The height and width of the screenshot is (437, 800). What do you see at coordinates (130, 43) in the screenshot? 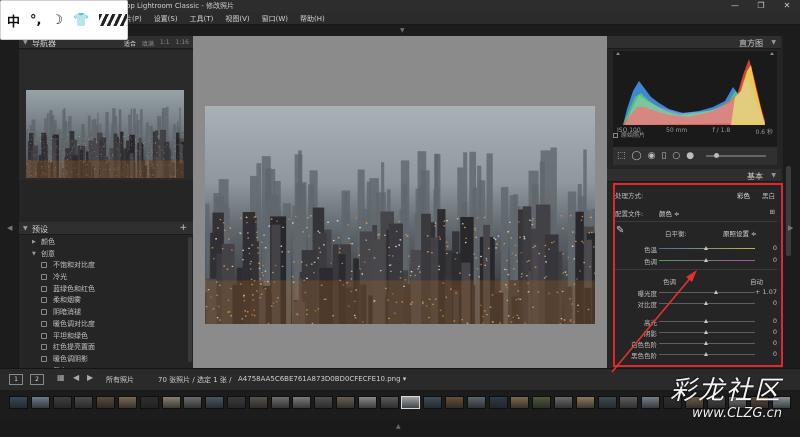
I see `zoom-fit: 适合` at bounding box center [130, 43].